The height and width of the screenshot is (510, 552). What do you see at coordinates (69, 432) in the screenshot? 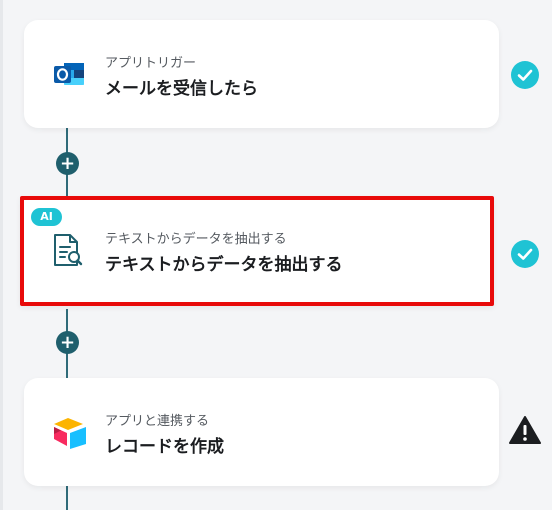
I see `airtable-icon` at bounding box center [69, 432].